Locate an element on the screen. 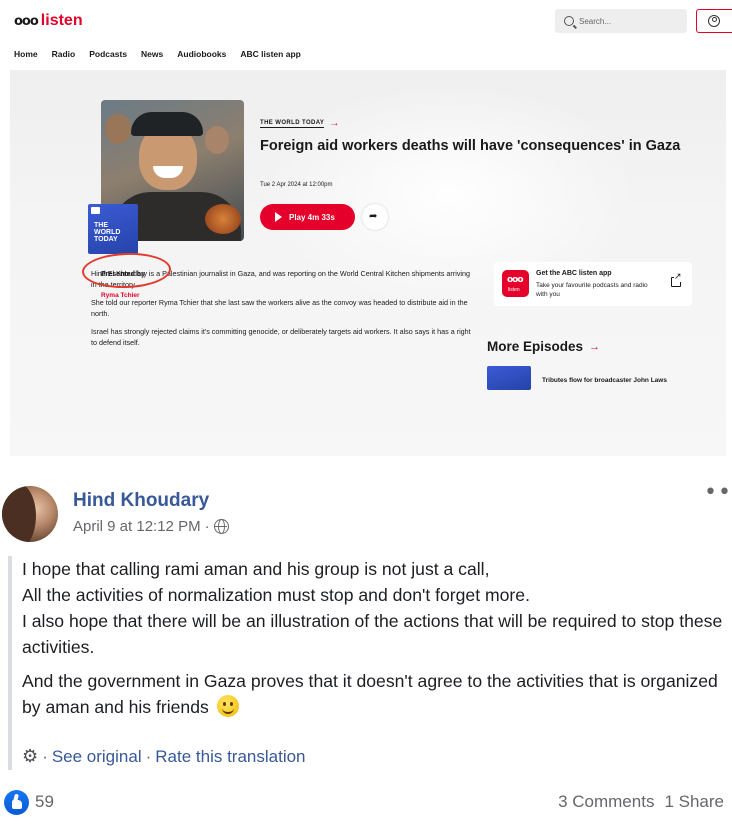 Image resolution: width=732 pixels, height=826 pixels. search-box is located at coordinates (621, 21).